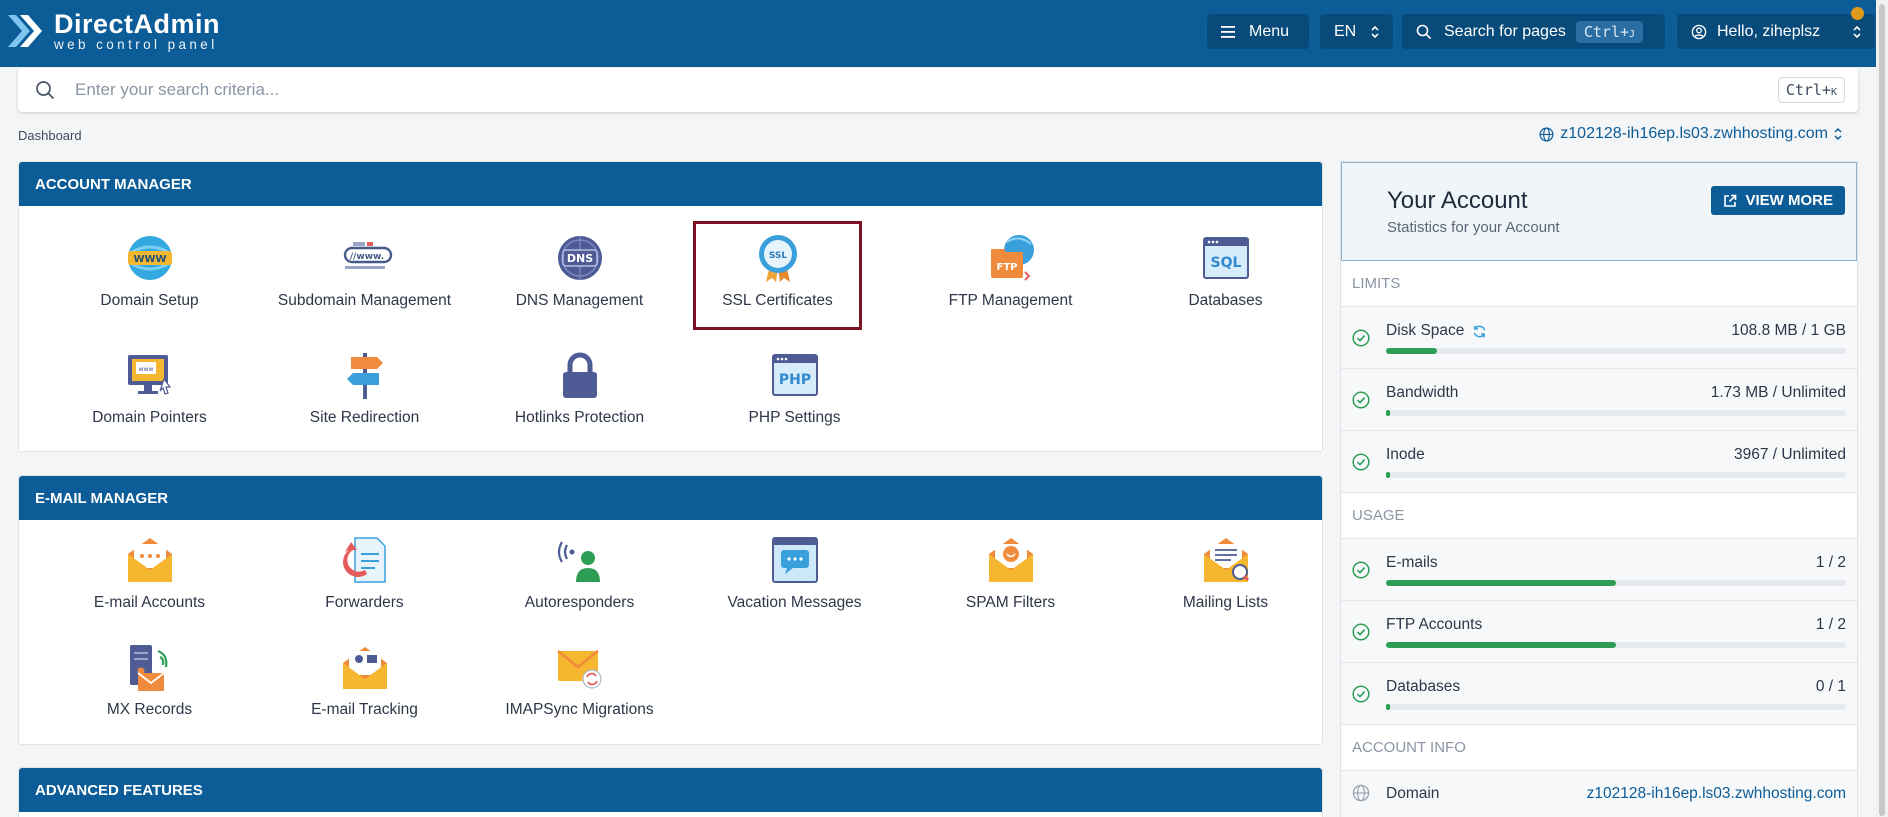 Image resolution: width=1888 pixels, height=817 pixels. What do you see at coordinates (1226, 560) in the screenshot?
I see `mailing-list-icon` at bounding box center [1226, 560].